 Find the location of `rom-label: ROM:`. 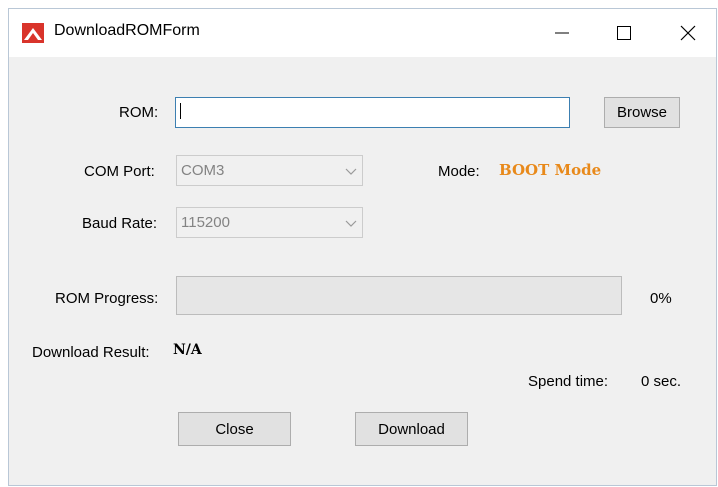

rom-label: ROM: is located at coordinates (139, 112).